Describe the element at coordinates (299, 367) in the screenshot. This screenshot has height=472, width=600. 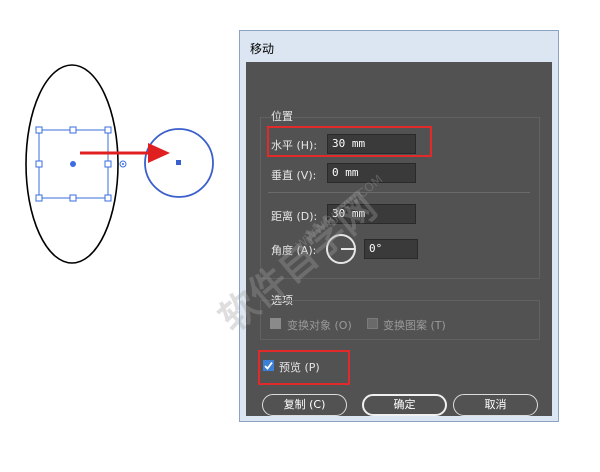
I see `preview-label: 预览 (P)` at that location.